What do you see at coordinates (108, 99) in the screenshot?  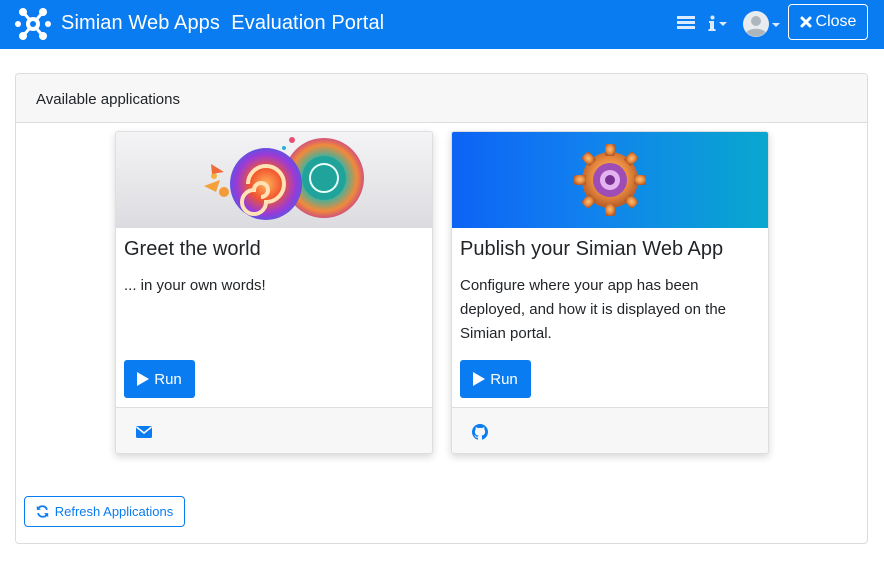 I see `panel-title: Available applications` at bounding box center [108, 99].